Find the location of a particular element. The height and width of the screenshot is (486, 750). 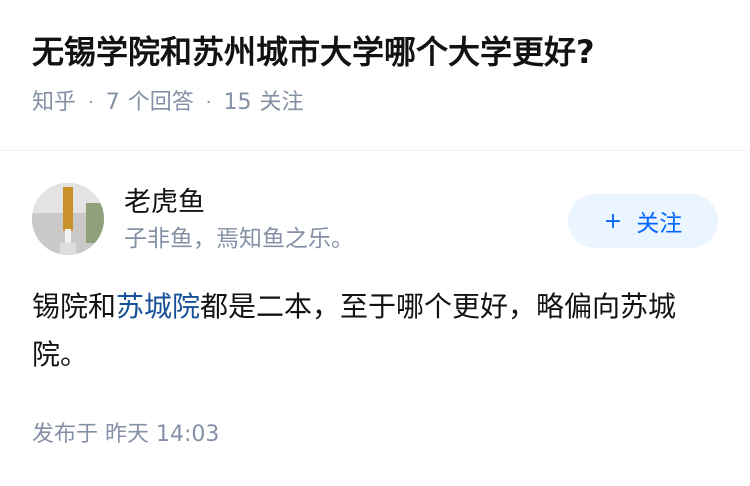

avatar is located at coordinates (68, 219).